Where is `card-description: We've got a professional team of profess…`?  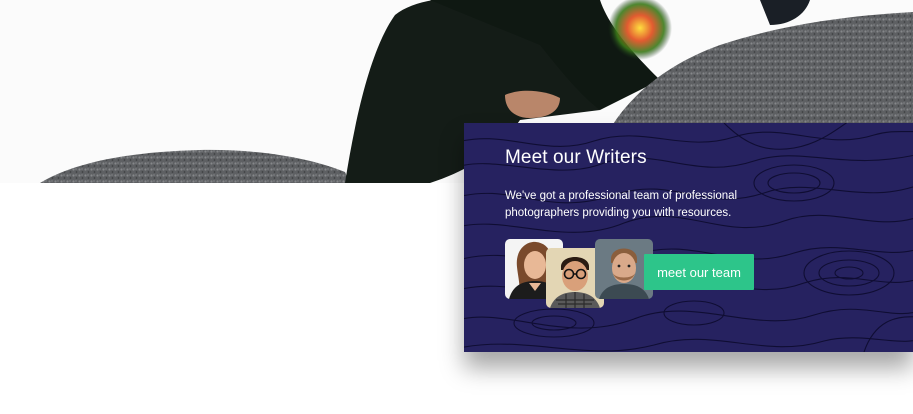
card-description: We've got a professional team of profess… is located at coordinates (621, 204).